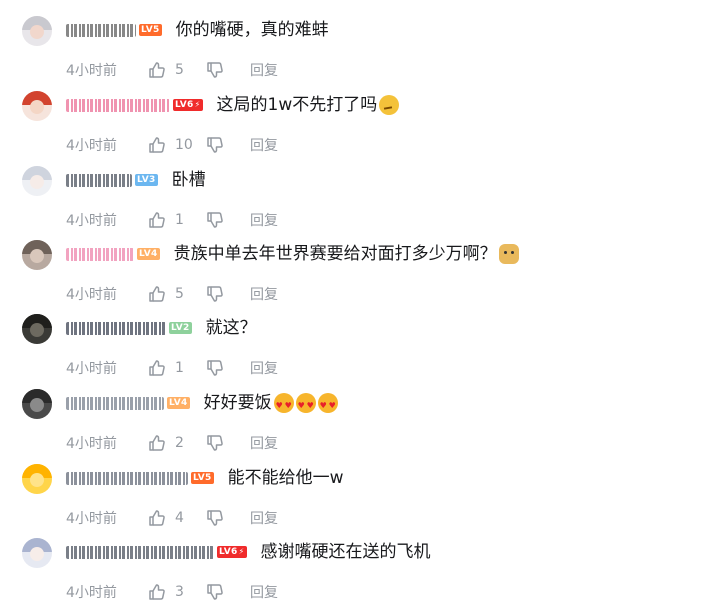 The image size is (702, 612). Describe the element at coordinates (351, 277) in the screenshot. I see `comment-item: LV4 贵族中单去年世界赛要给对面打多少万啊？ 4小时前 5 回复` at that location.